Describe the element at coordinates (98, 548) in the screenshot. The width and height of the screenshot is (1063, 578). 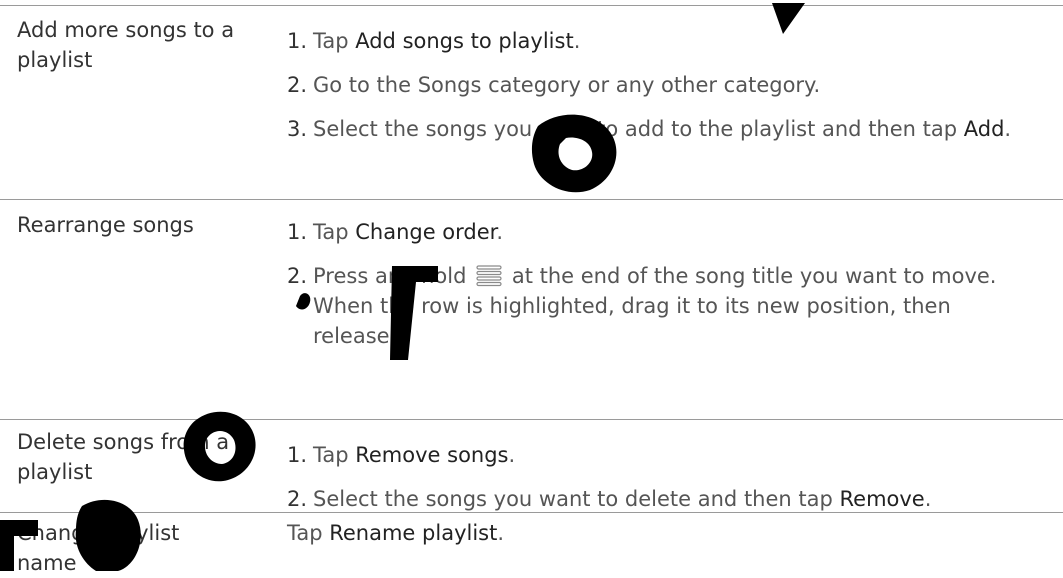
I see `row-label-change-name: Change playlist name` at that location.